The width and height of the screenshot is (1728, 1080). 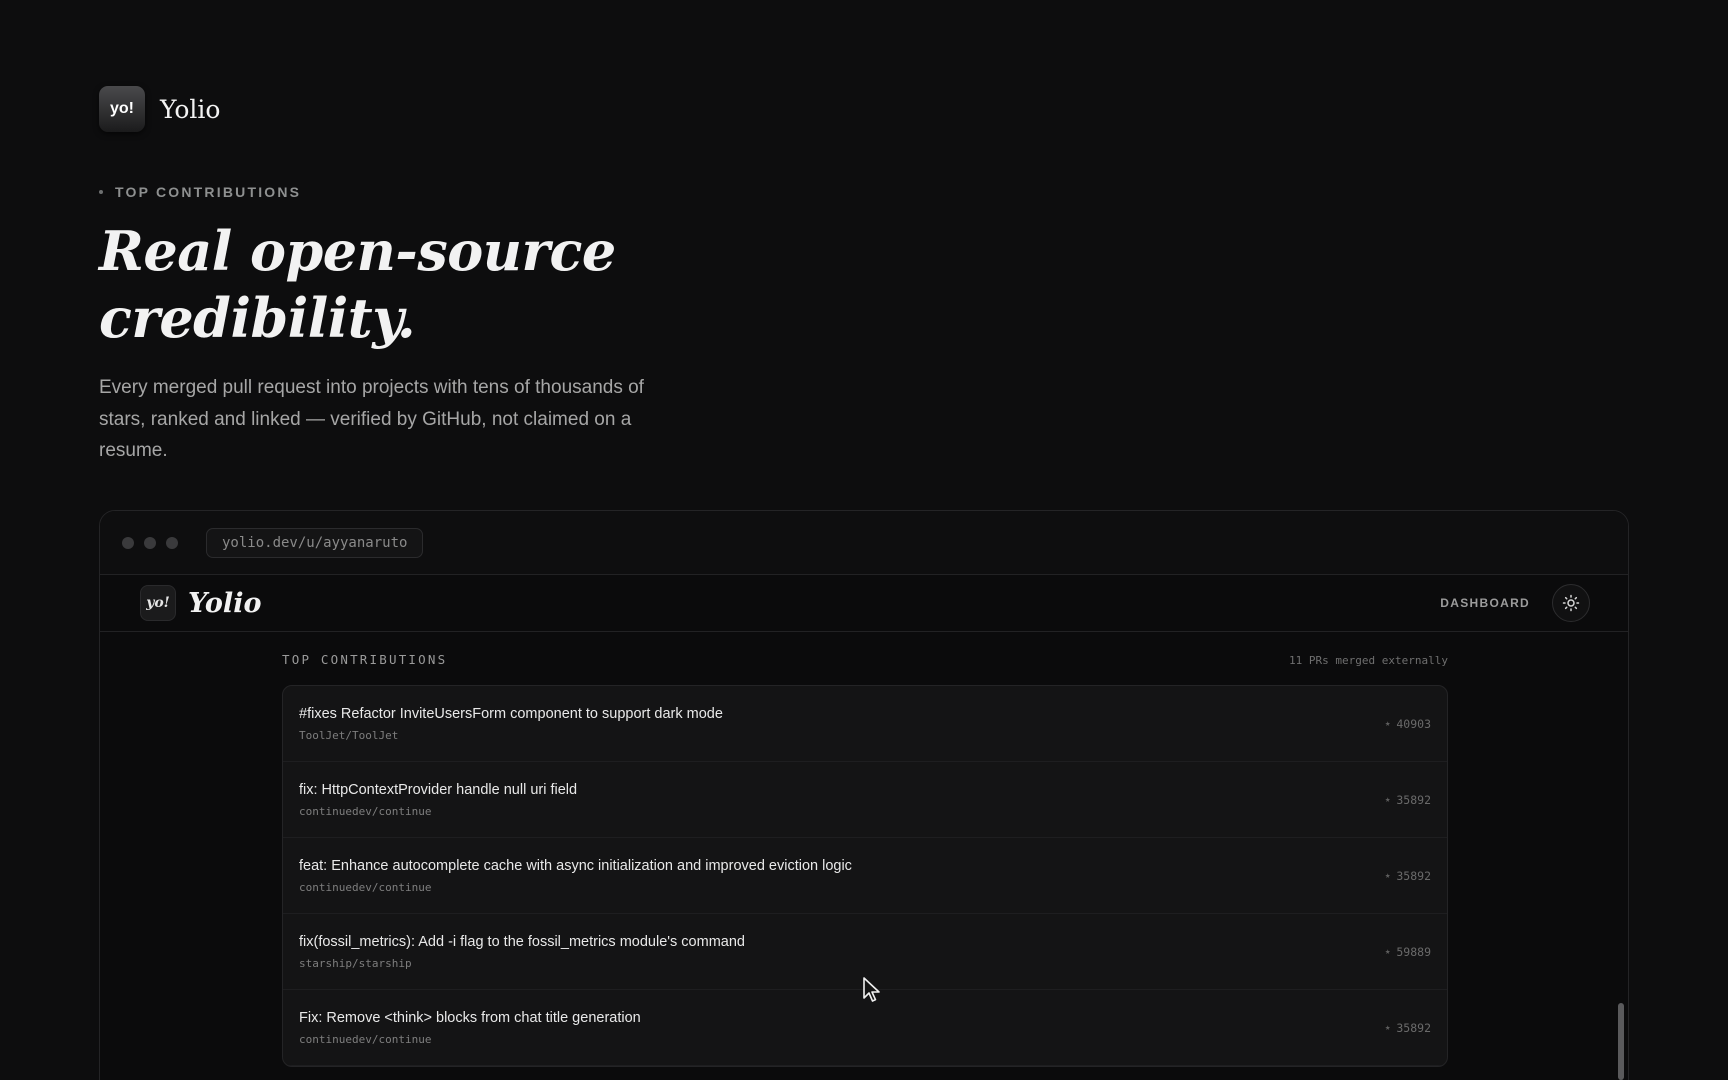 What do you see at coordinates (122, 109) in the screenshot?
I see `site-logo: yo!` at bounding box center [122, 109].